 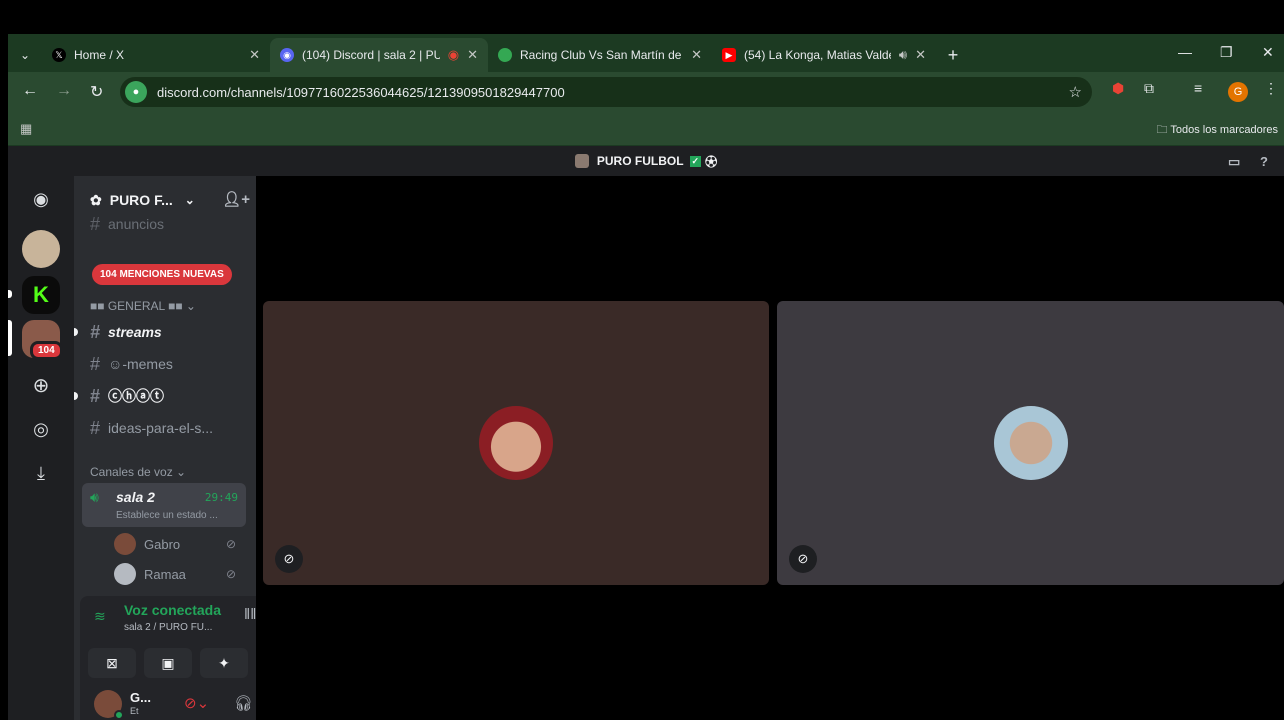 What do you see at coordinates (236, 199) in the screenshot?
I see `invite-people-icon: 👤︎+` at bounding box center [236, 199].